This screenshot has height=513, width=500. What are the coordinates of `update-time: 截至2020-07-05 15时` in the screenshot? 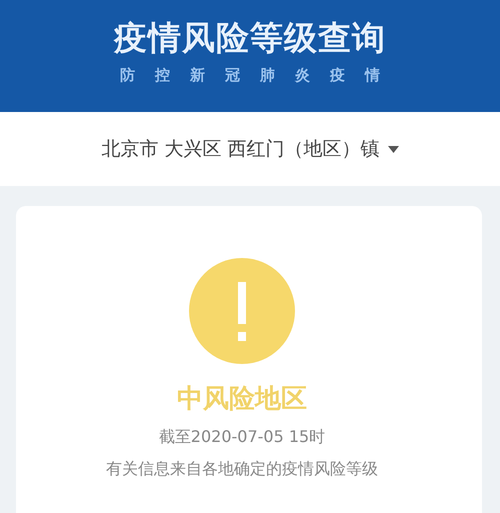 It's located at (242, 437).